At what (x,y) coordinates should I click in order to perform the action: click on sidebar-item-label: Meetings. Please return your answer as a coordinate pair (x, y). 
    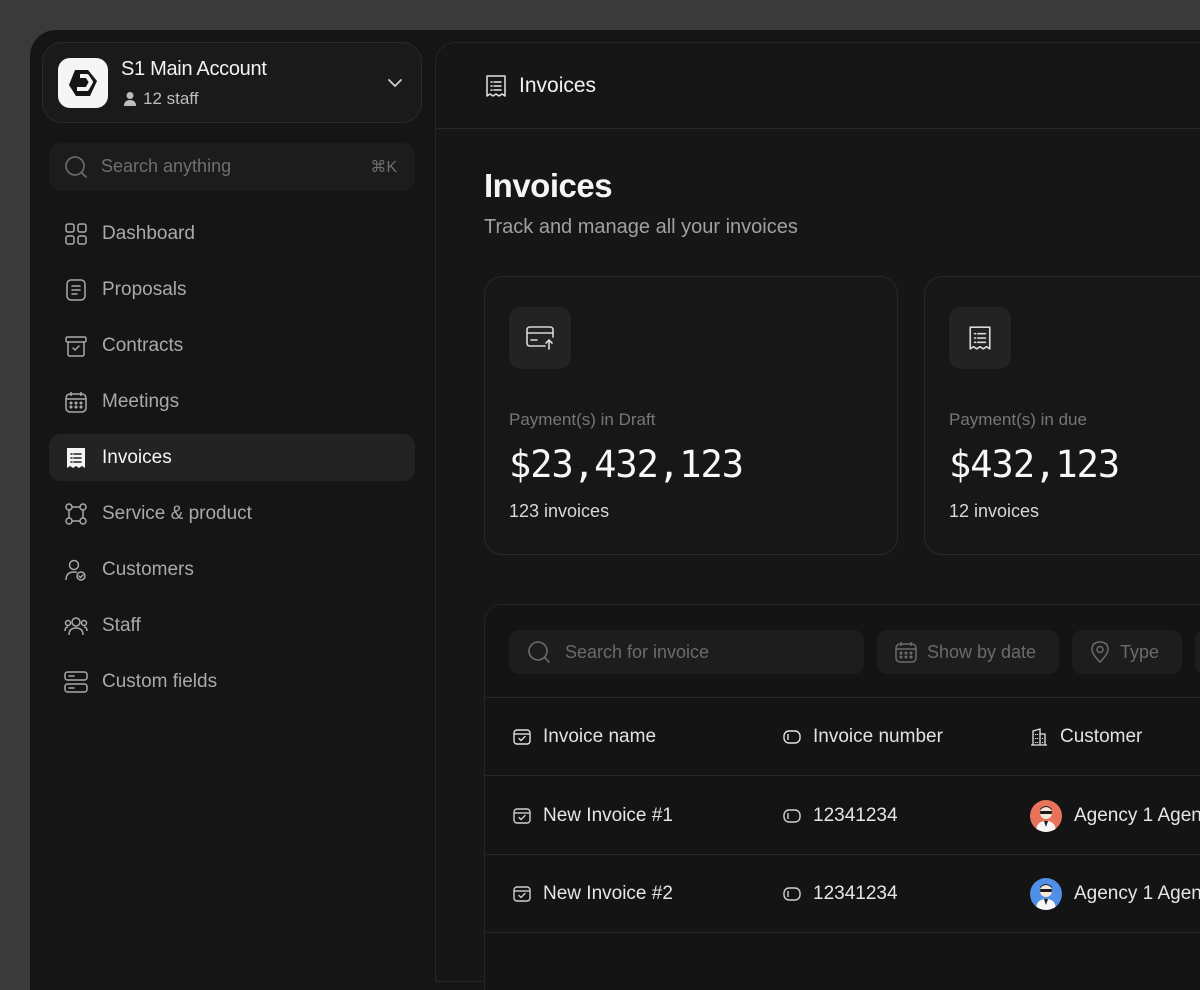
    Looking at the image, I should click on (141, 401).